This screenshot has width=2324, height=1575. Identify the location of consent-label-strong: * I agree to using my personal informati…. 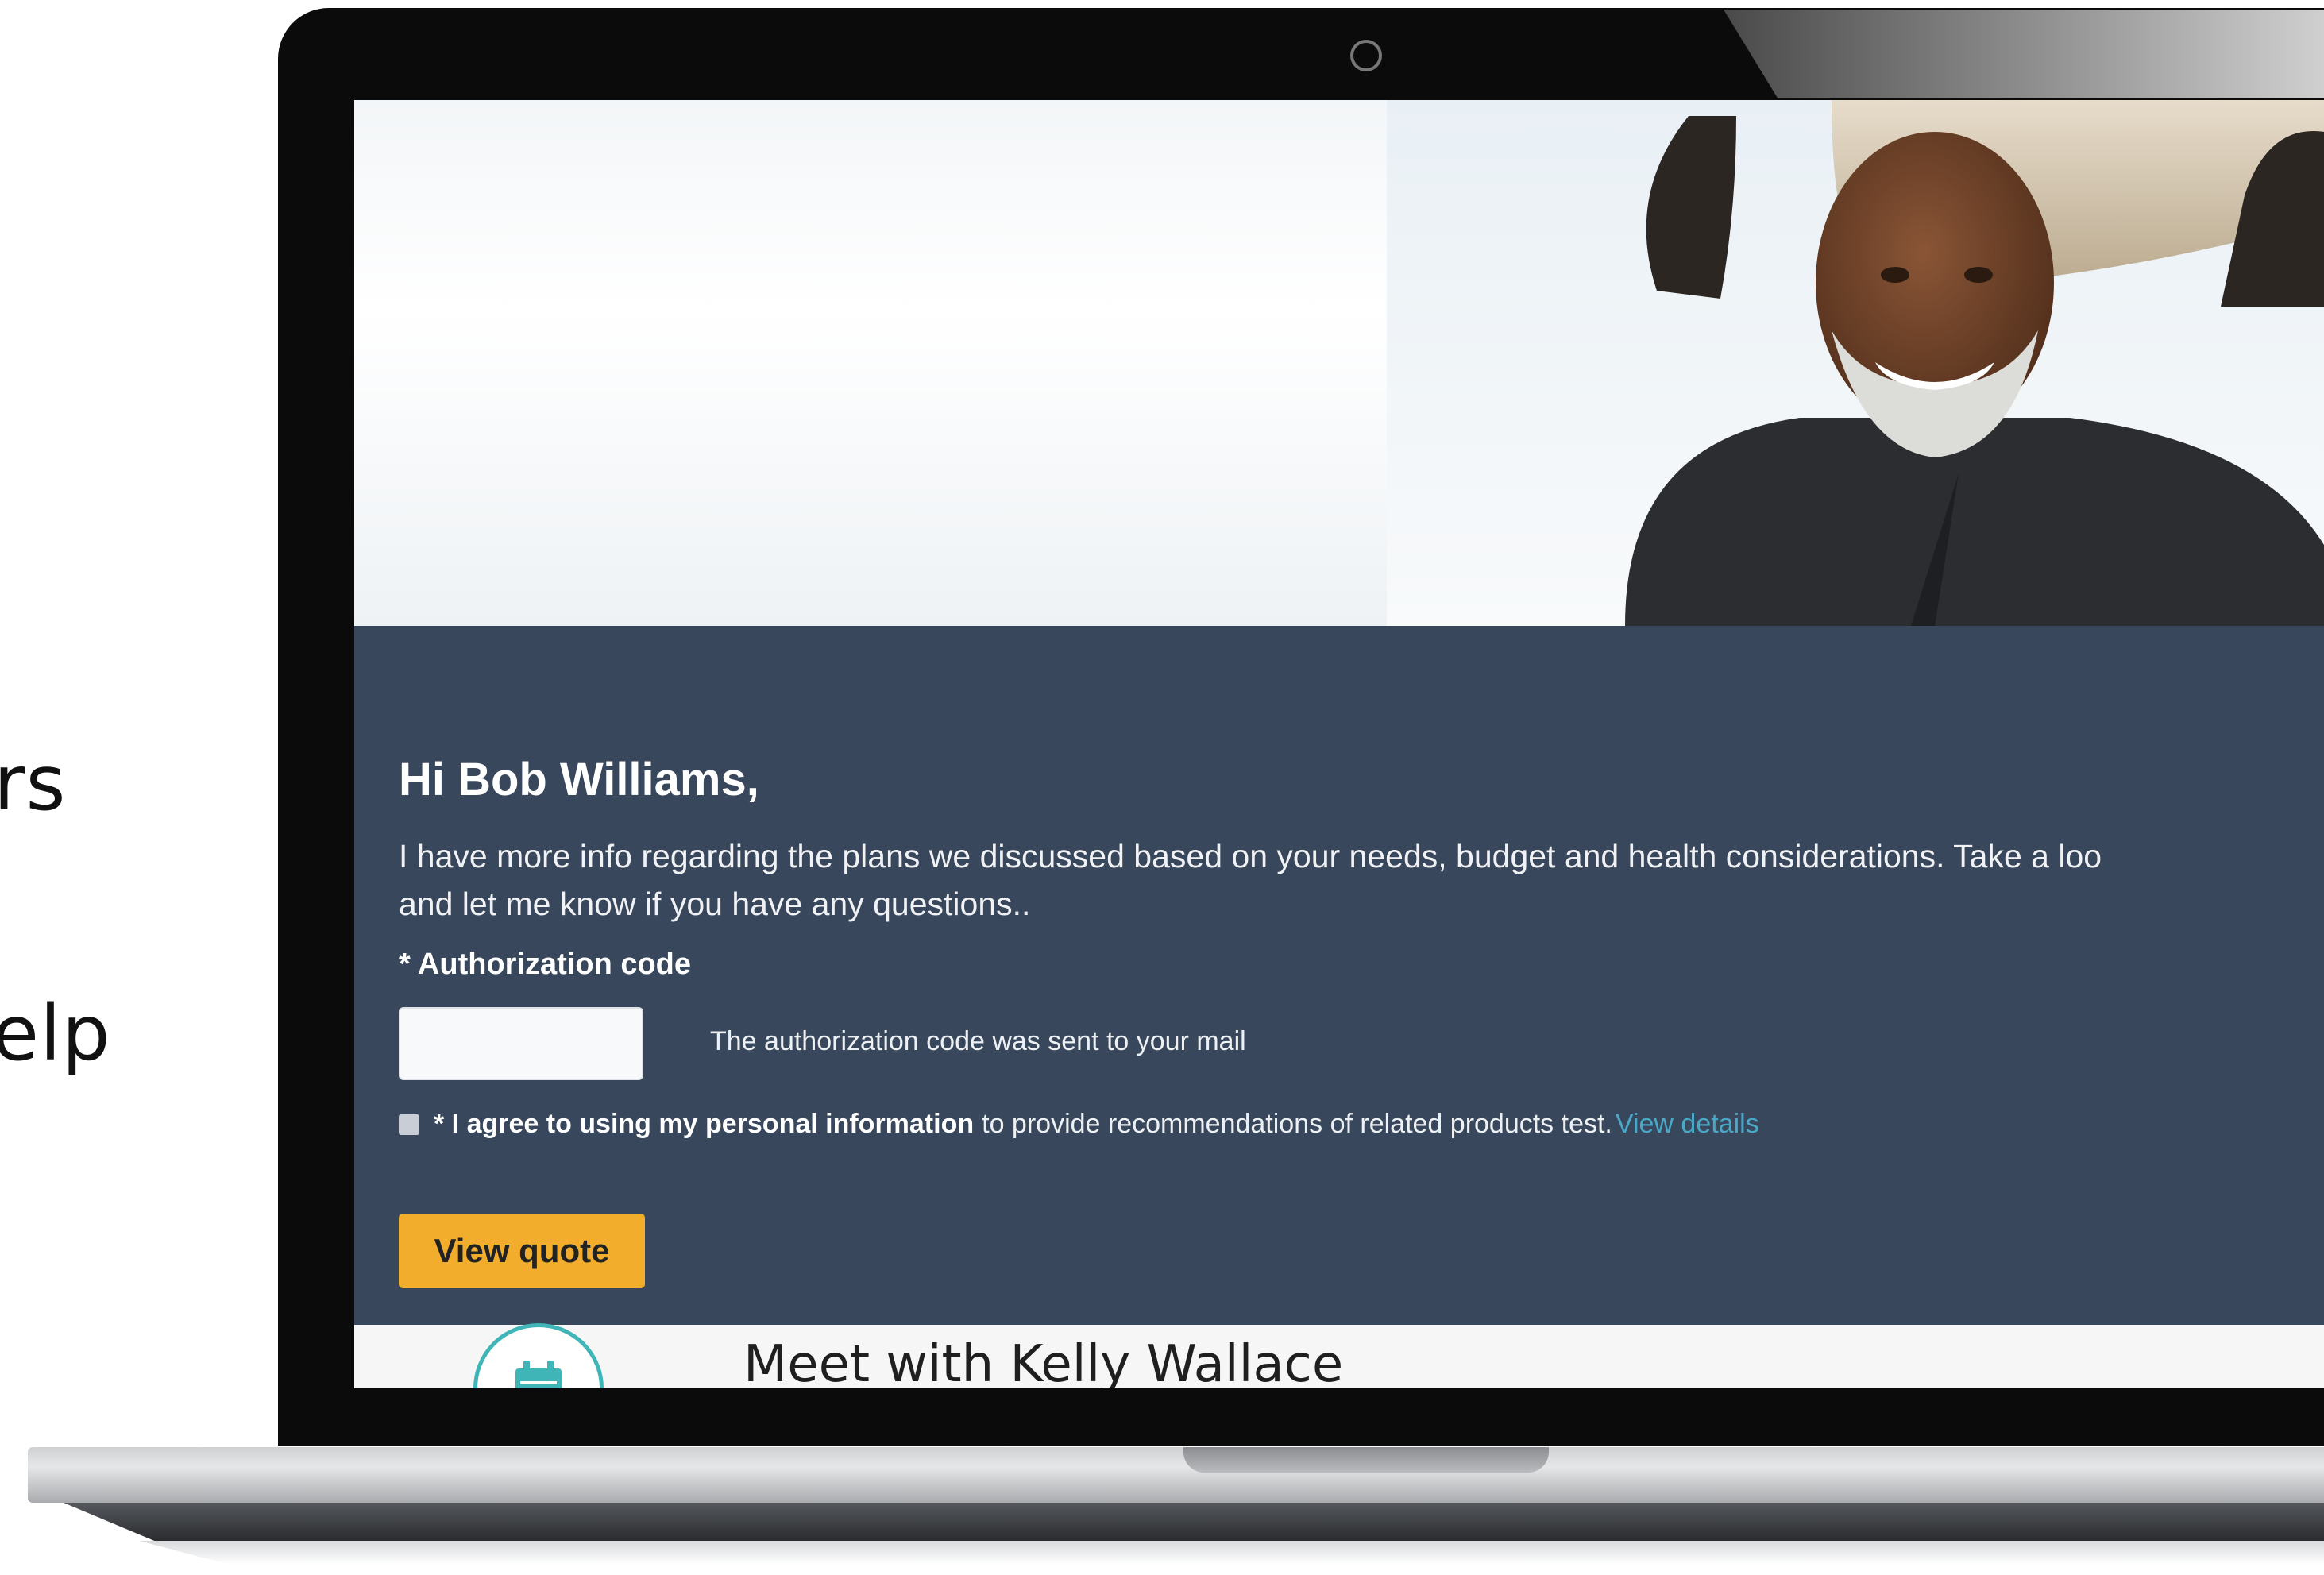
(704, 1124).